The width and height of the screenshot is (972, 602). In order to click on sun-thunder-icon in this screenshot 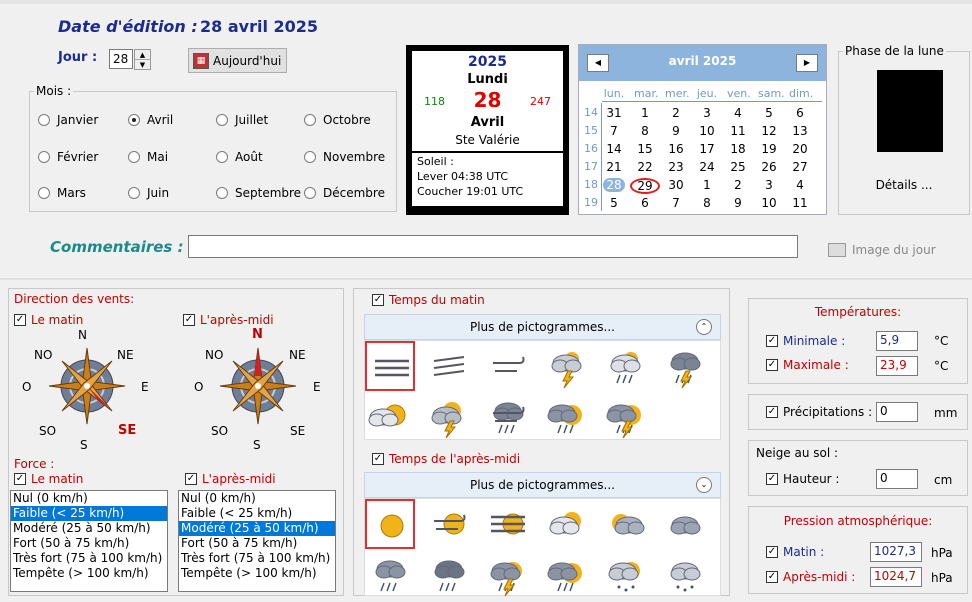, I will do `click(449, 416)`.